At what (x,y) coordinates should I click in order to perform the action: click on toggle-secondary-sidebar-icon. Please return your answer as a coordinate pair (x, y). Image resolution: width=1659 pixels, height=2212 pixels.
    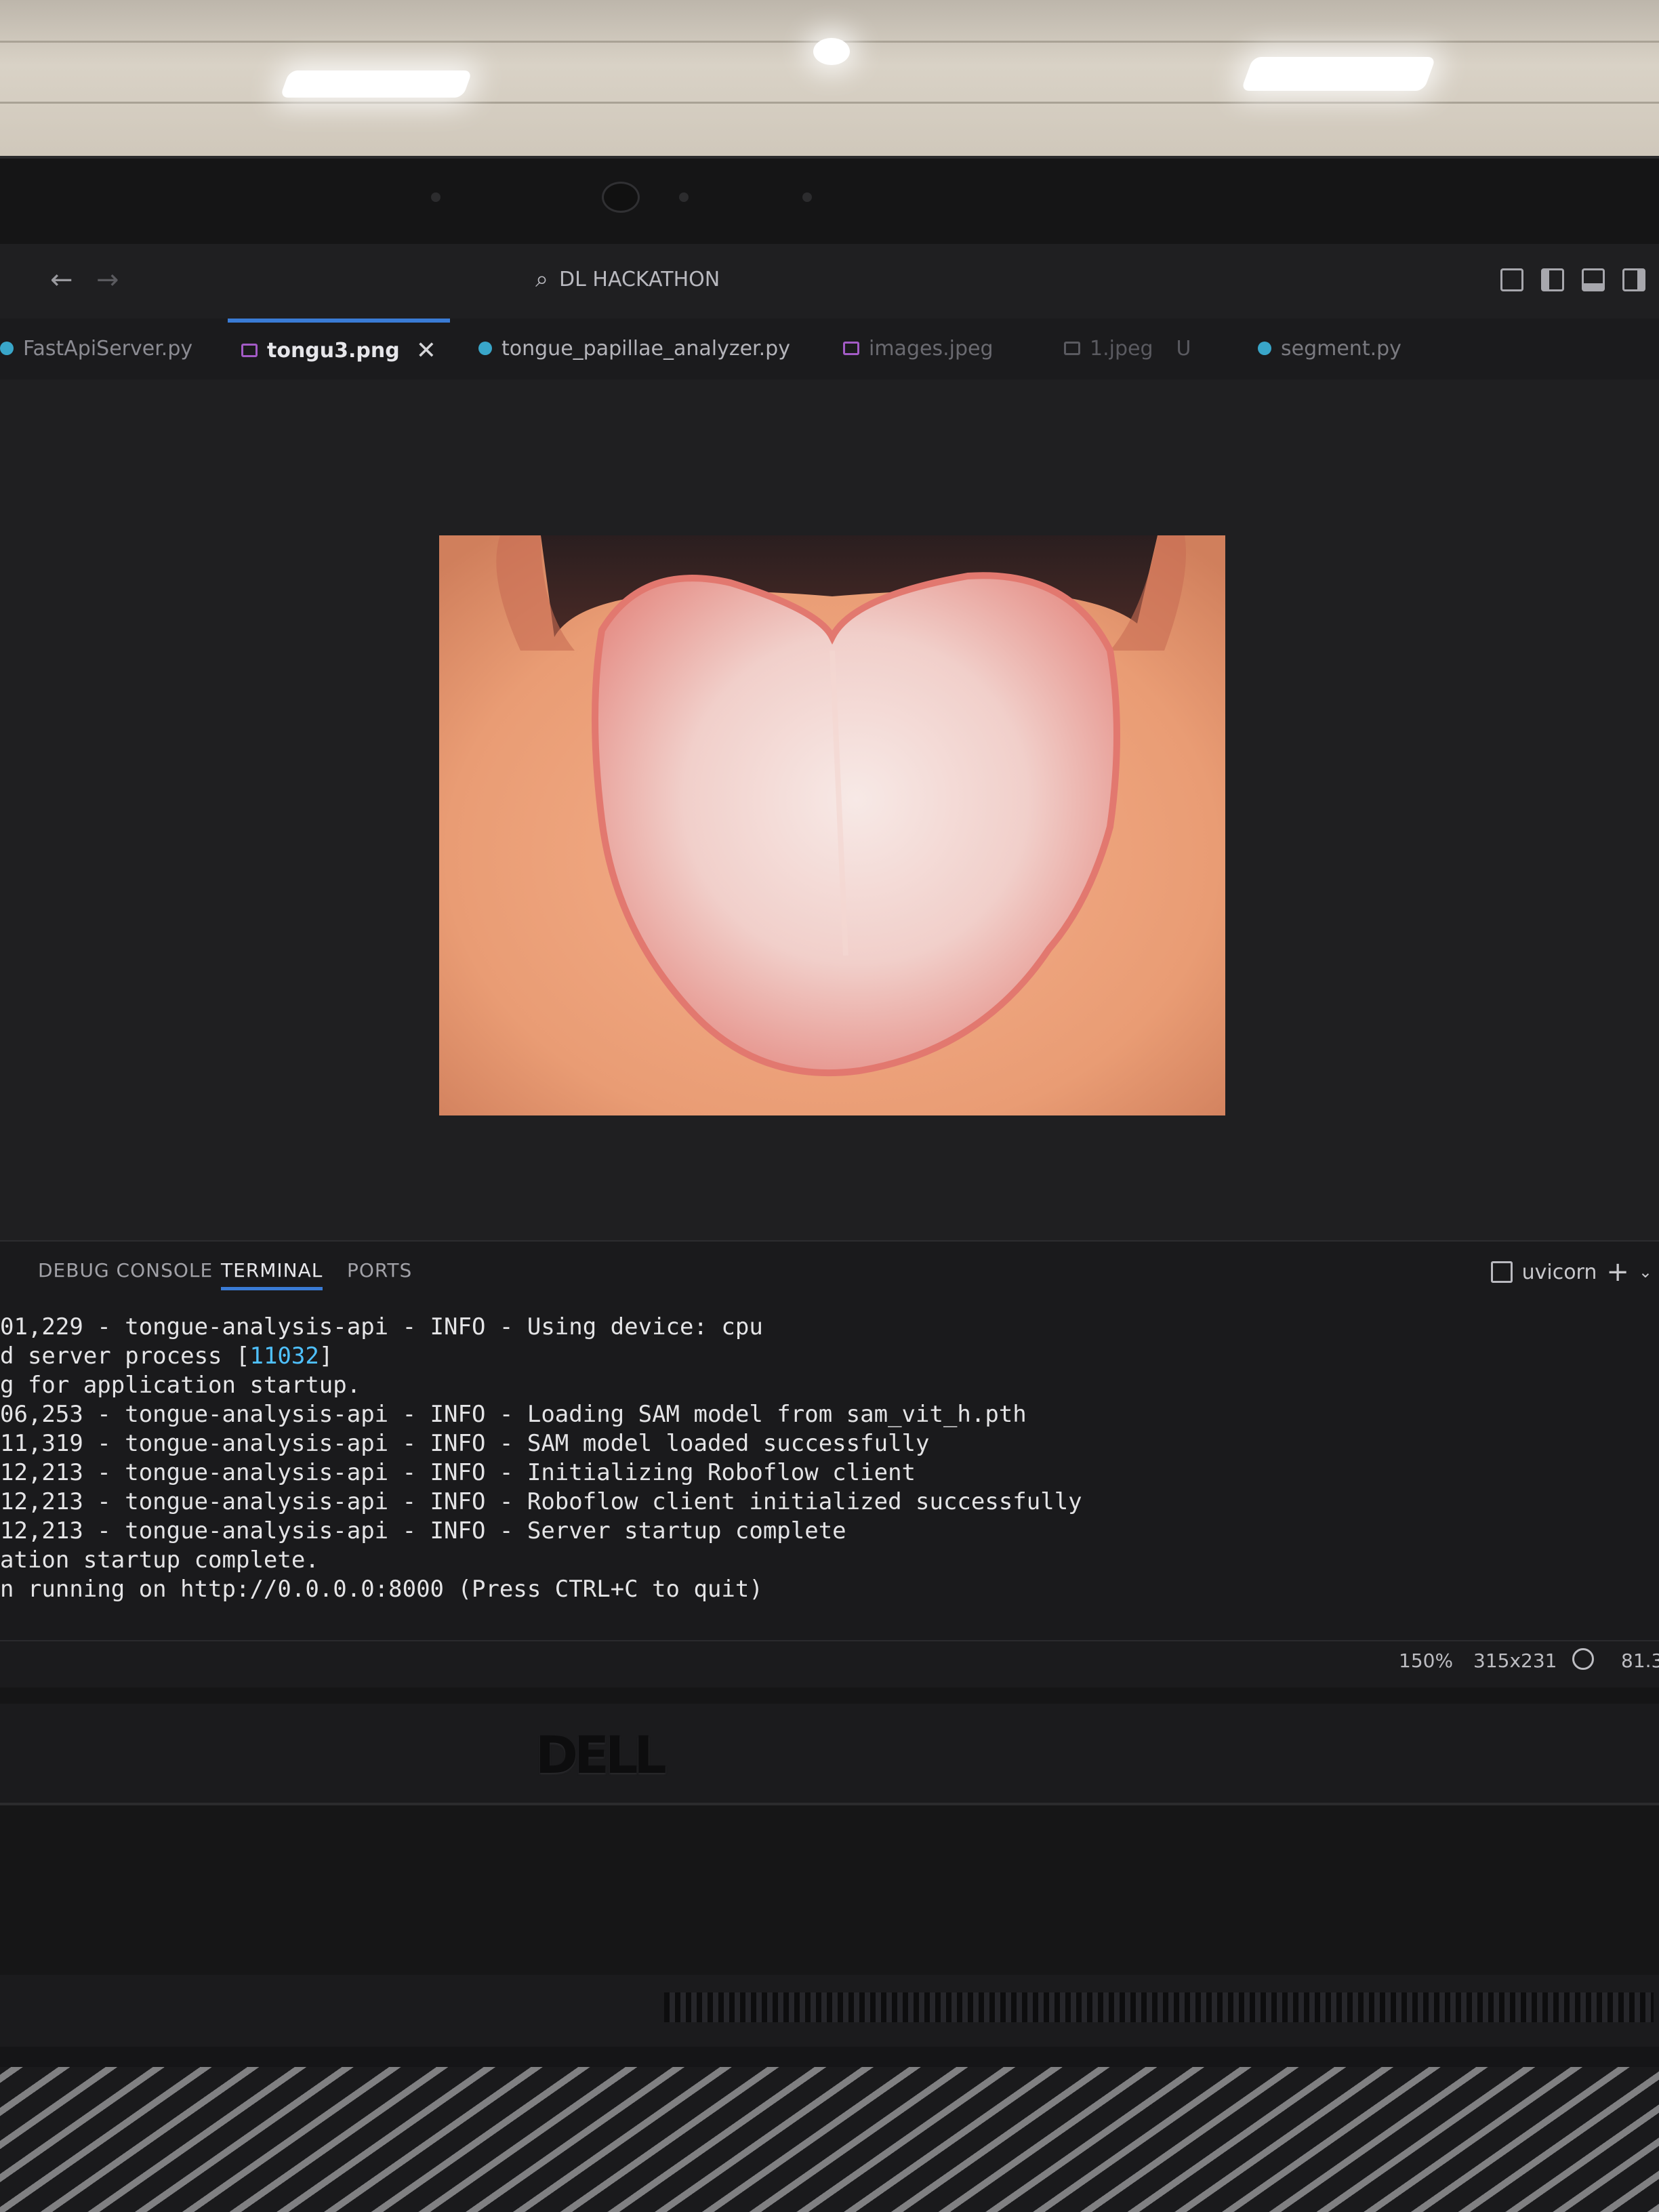
    Looking at the image, I should click on (1633, 279).